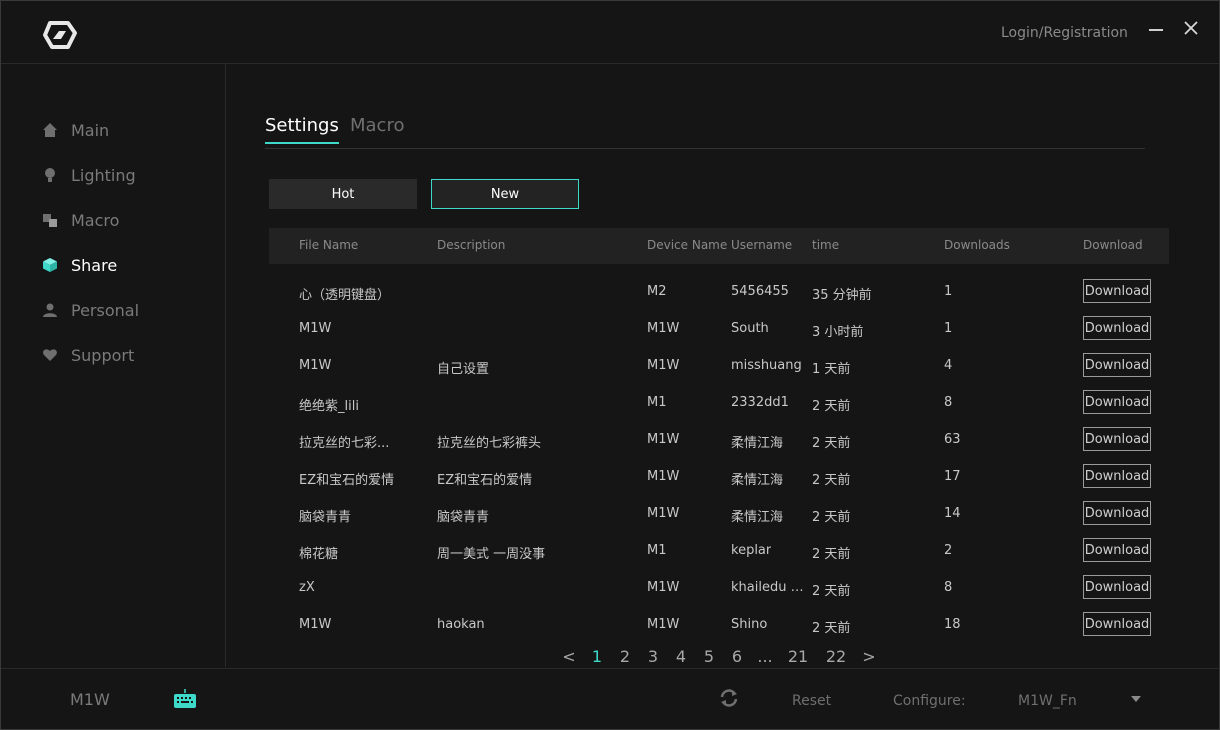  What do you see at coordinates (60, 35) in the screenshot?
I see `brand-logo-icon` at bounding box center [60, 35].